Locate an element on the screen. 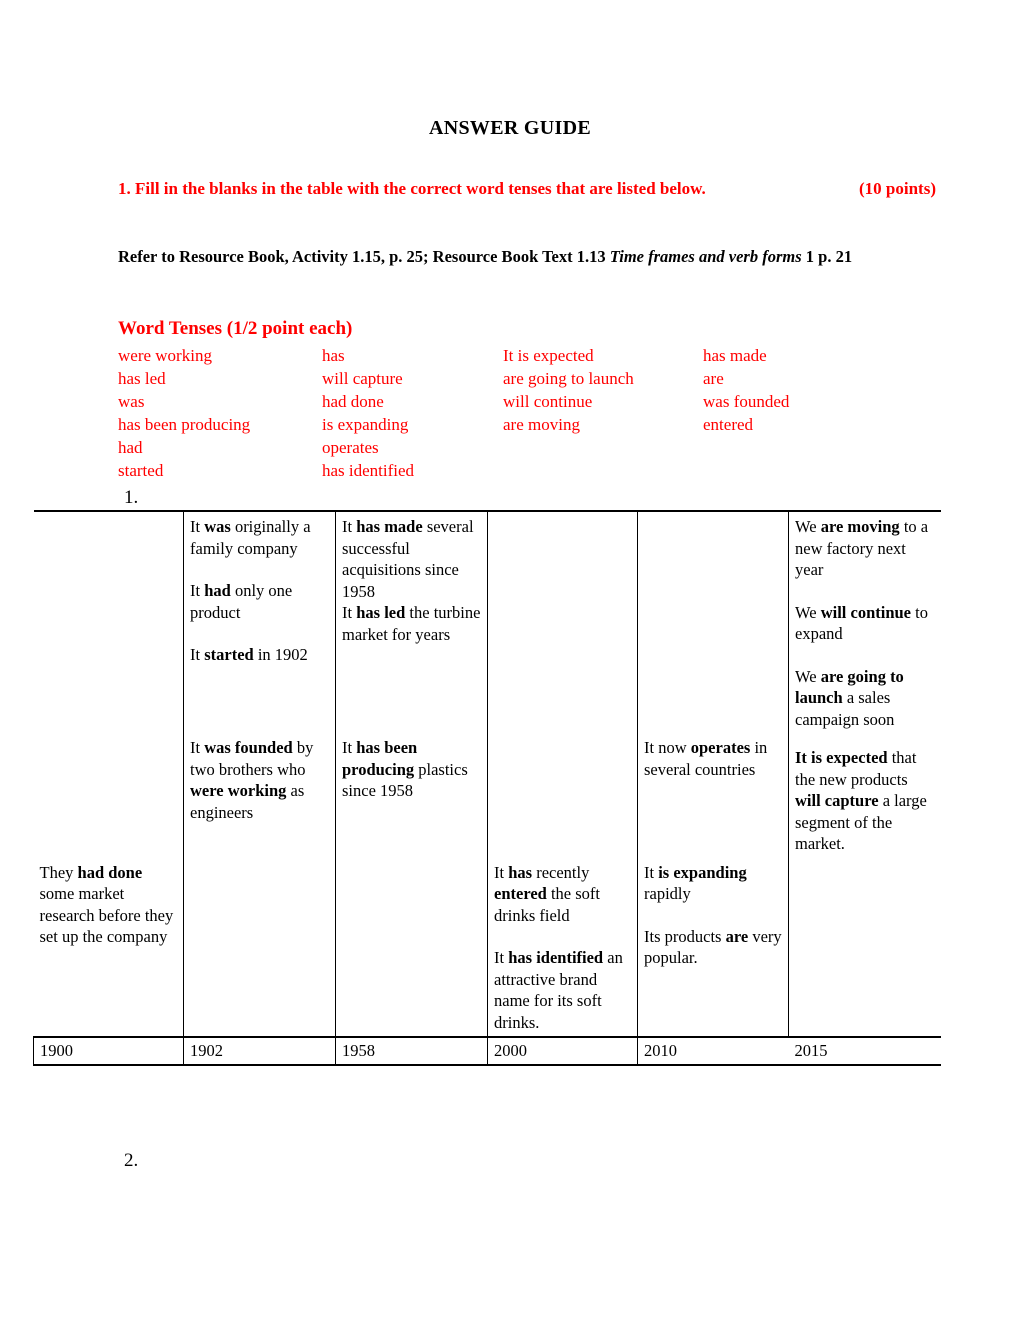 This screenshot has width=1020, height=1320. cell-r2c4 is located at coordinates (562, 795).